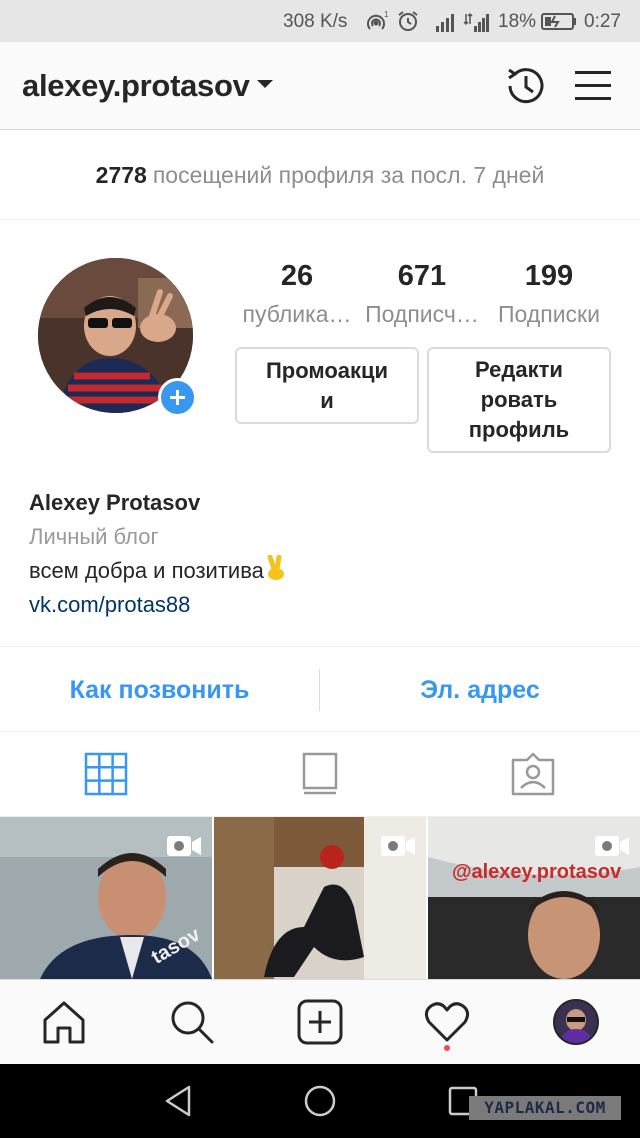  What do you see at coordinates (146, 570) in the screenshot?
I see `bio-text: всем добра и позитива` at bounding box center [146, 570].